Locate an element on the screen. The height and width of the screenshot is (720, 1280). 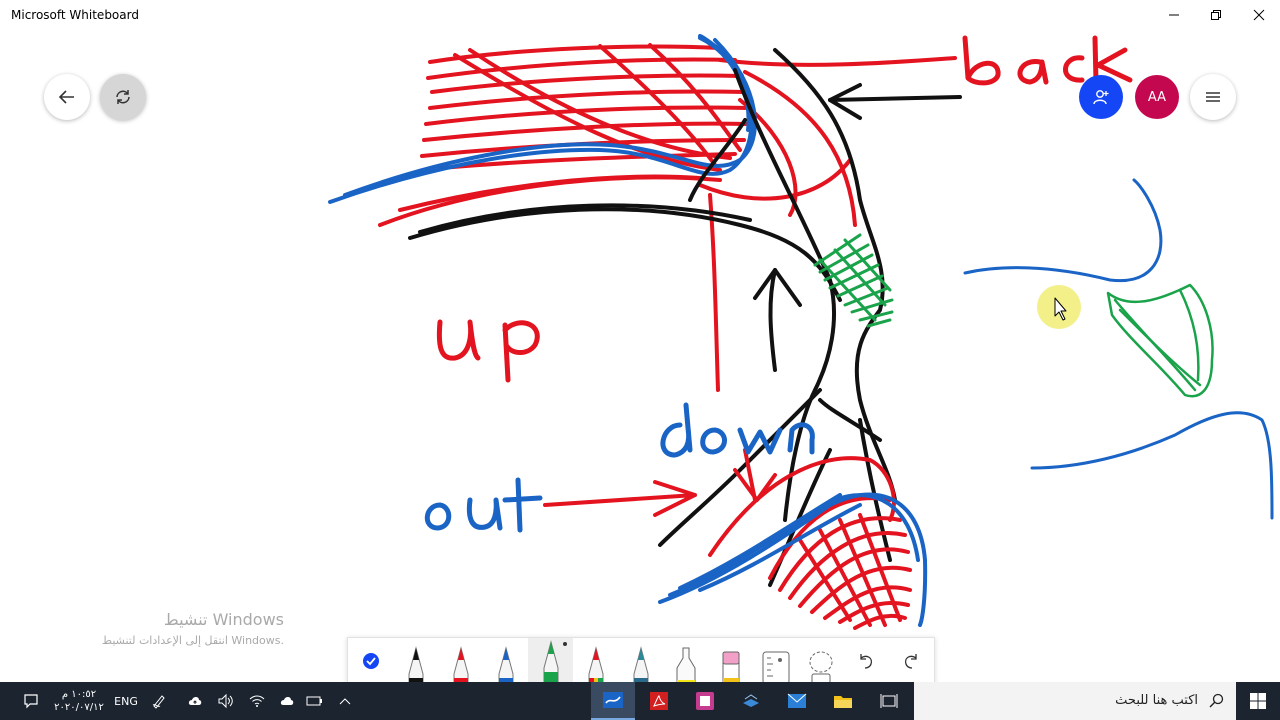
clock: ١٠:٥٢ م ٢٠٢٠/٠٧/١٢ is located at coordinates (79, 701).